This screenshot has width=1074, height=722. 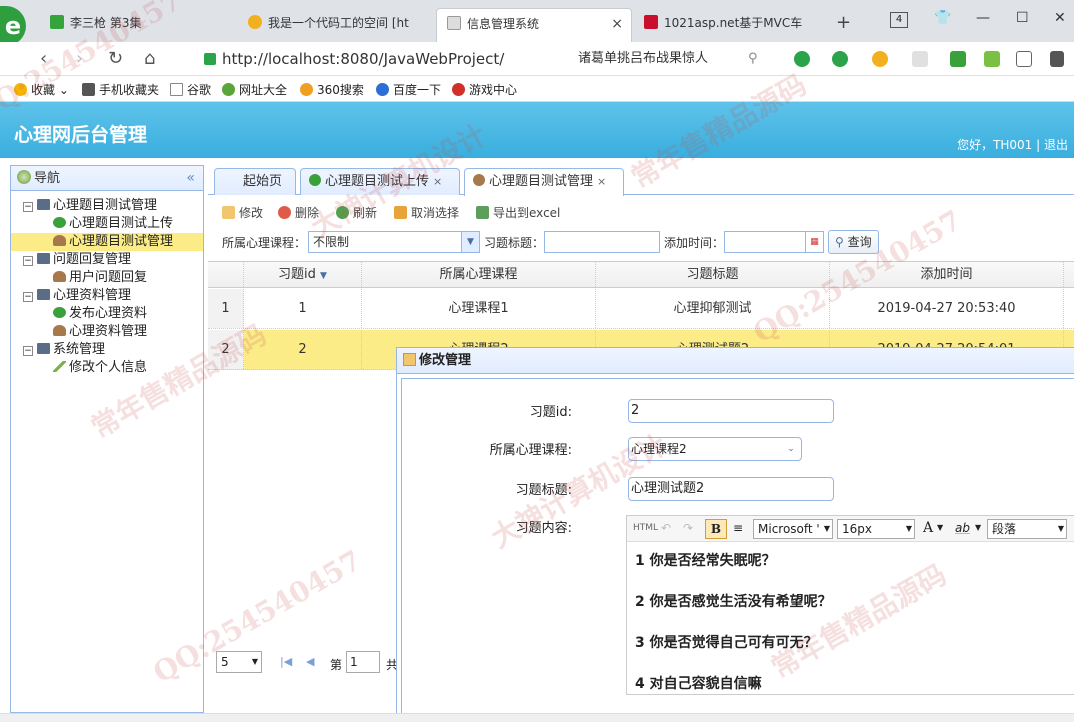 What do you see at coordinates (645, 529) in the screenshot?
I see `html-source-button: HTML` at bounding box center [645, 529].